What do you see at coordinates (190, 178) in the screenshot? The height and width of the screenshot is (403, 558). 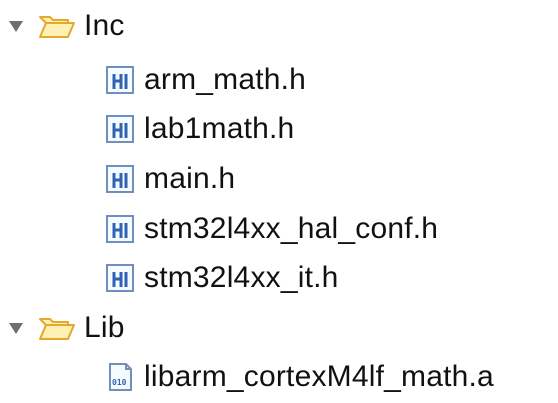 I see `file-label: main.h` at bounding box center [190, 178].